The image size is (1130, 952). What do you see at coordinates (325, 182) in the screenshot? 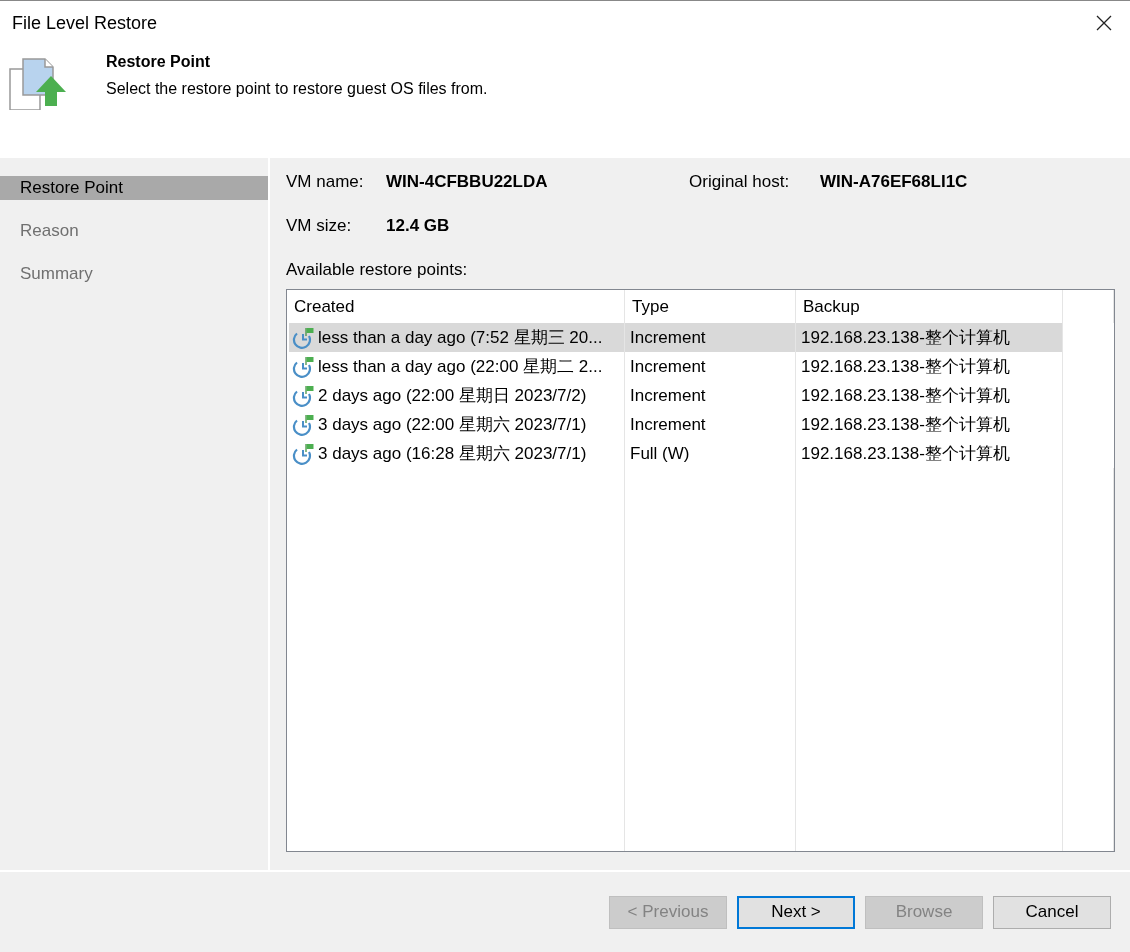
I see `field-label: VM name:` at bounding box center [325, 182].